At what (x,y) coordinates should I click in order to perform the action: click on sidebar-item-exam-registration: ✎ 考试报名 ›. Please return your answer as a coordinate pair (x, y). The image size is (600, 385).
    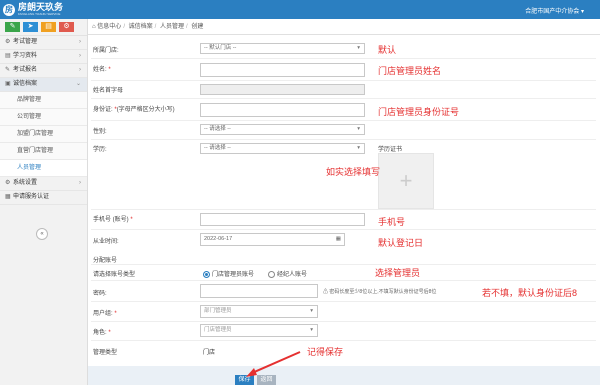
    Looking at the image, I should click on (43, 71).